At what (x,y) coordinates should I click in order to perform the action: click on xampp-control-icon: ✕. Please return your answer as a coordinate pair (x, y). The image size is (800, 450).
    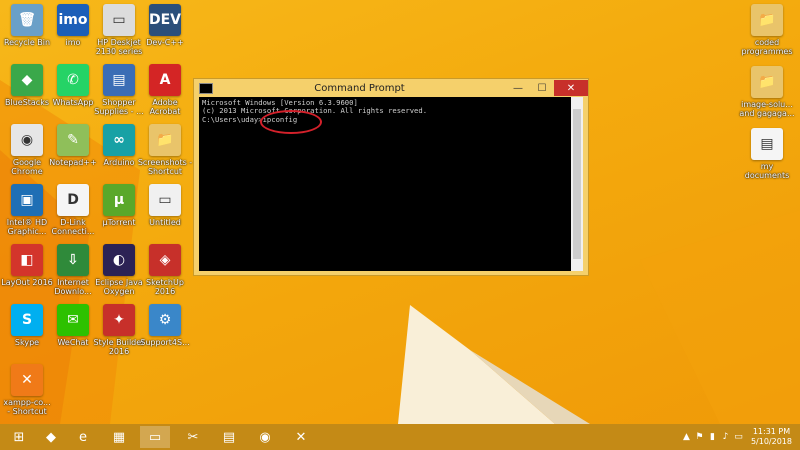
    Looking at the image, I should click on (27, 380).